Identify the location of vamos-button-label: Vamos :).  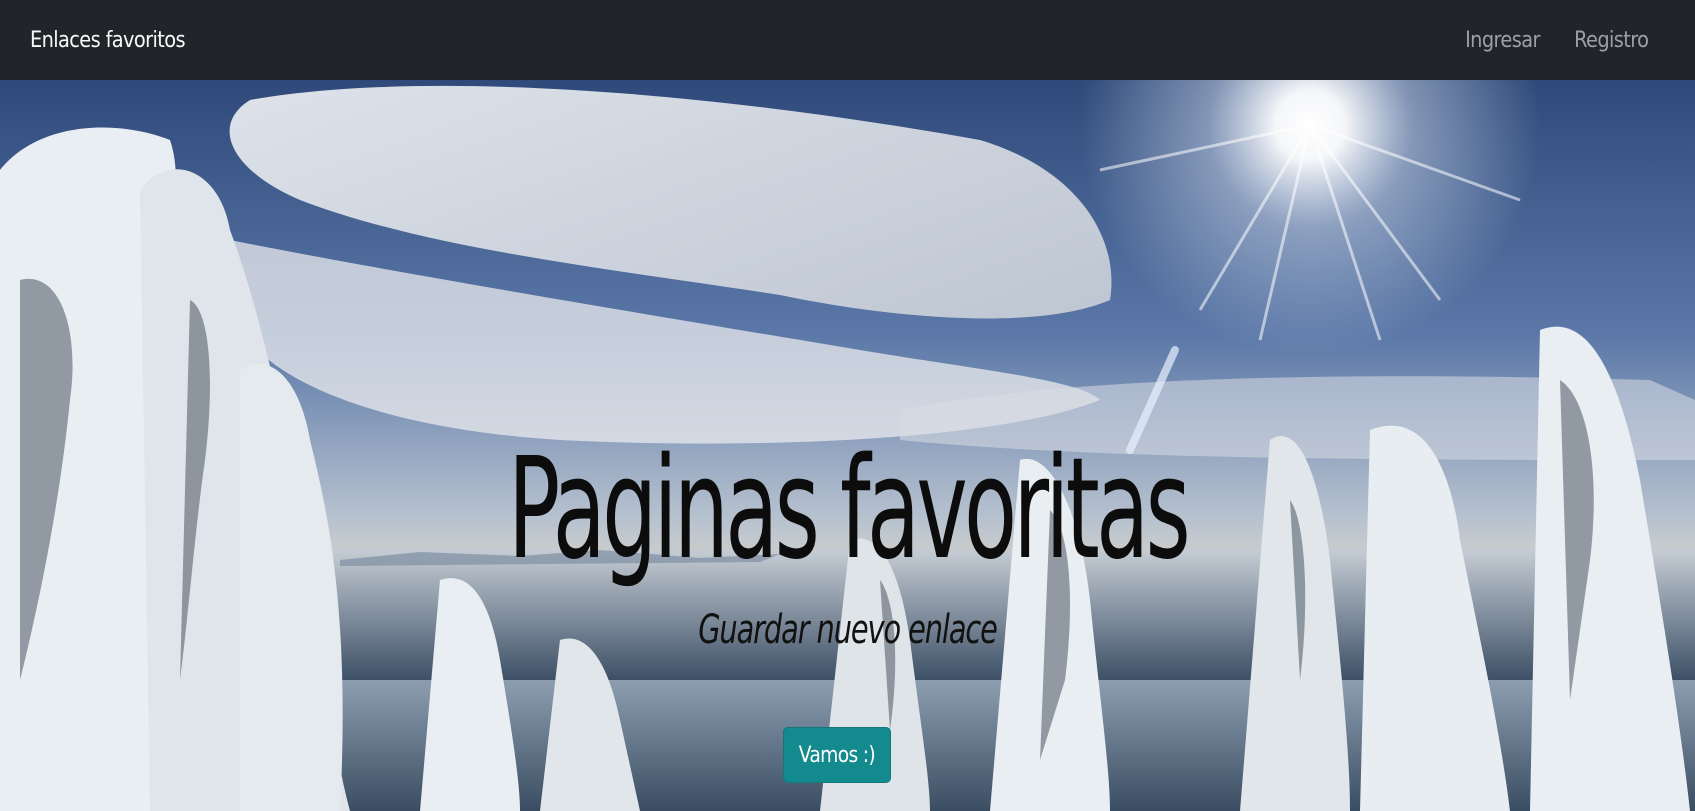
(837, 755).